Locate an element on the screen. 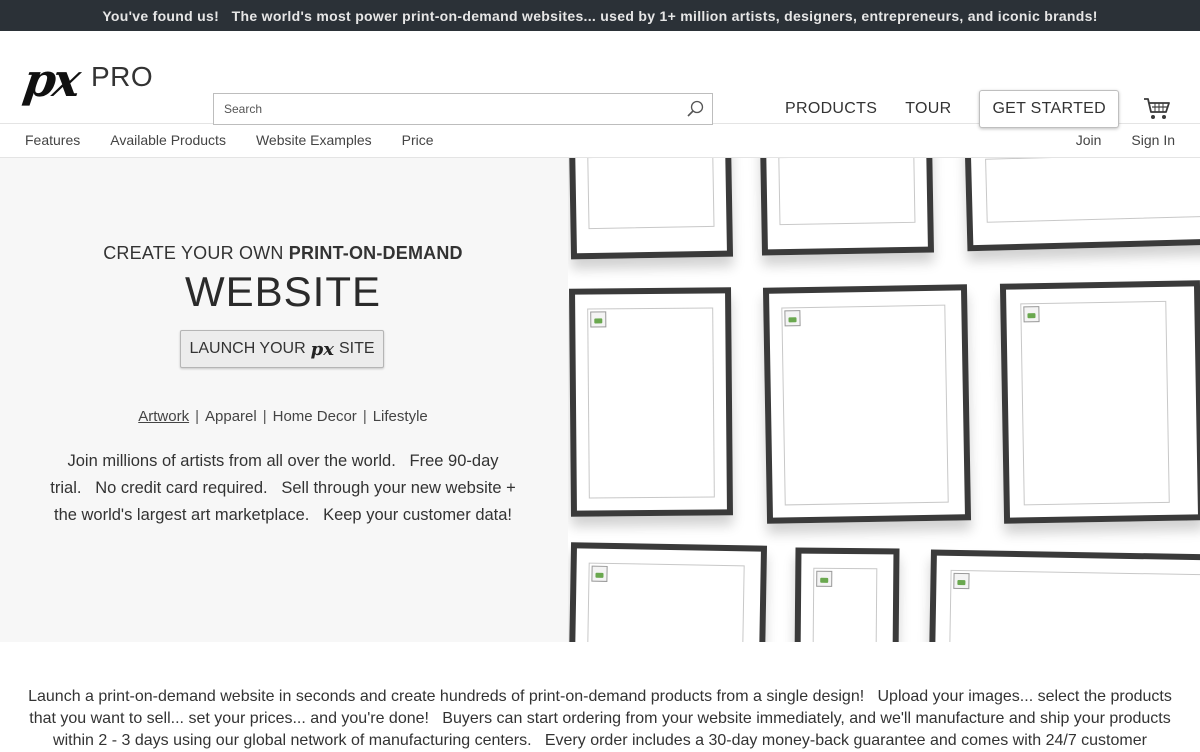  search-box is located at coordinates (463, 109).